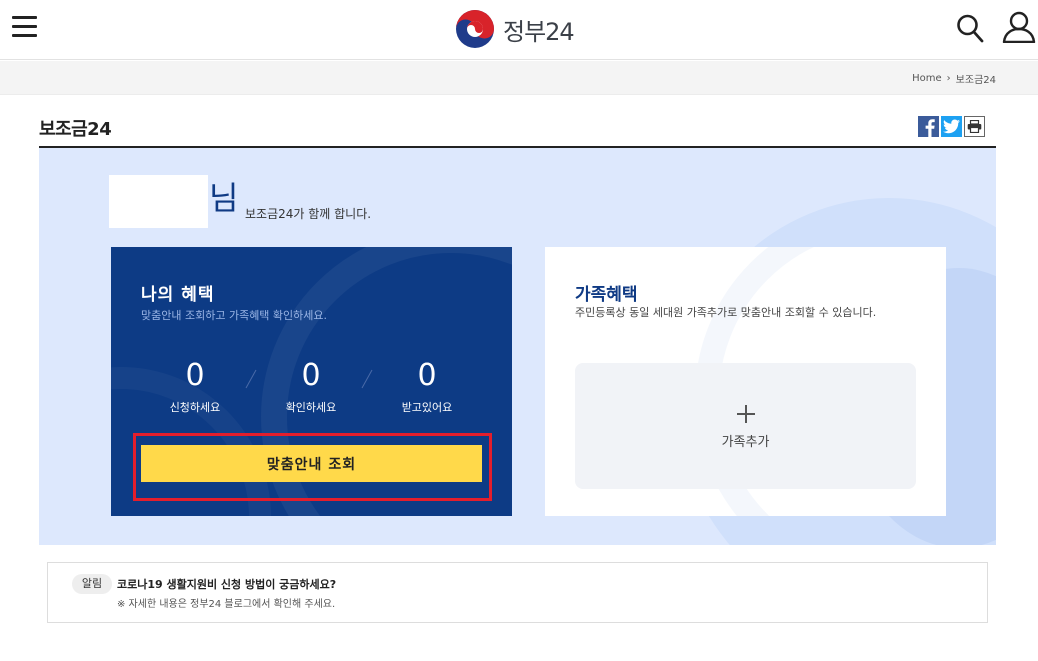  Describe the element at coordinates (158, 201) in the screenshot. I see `user-name-redacted` at that location.